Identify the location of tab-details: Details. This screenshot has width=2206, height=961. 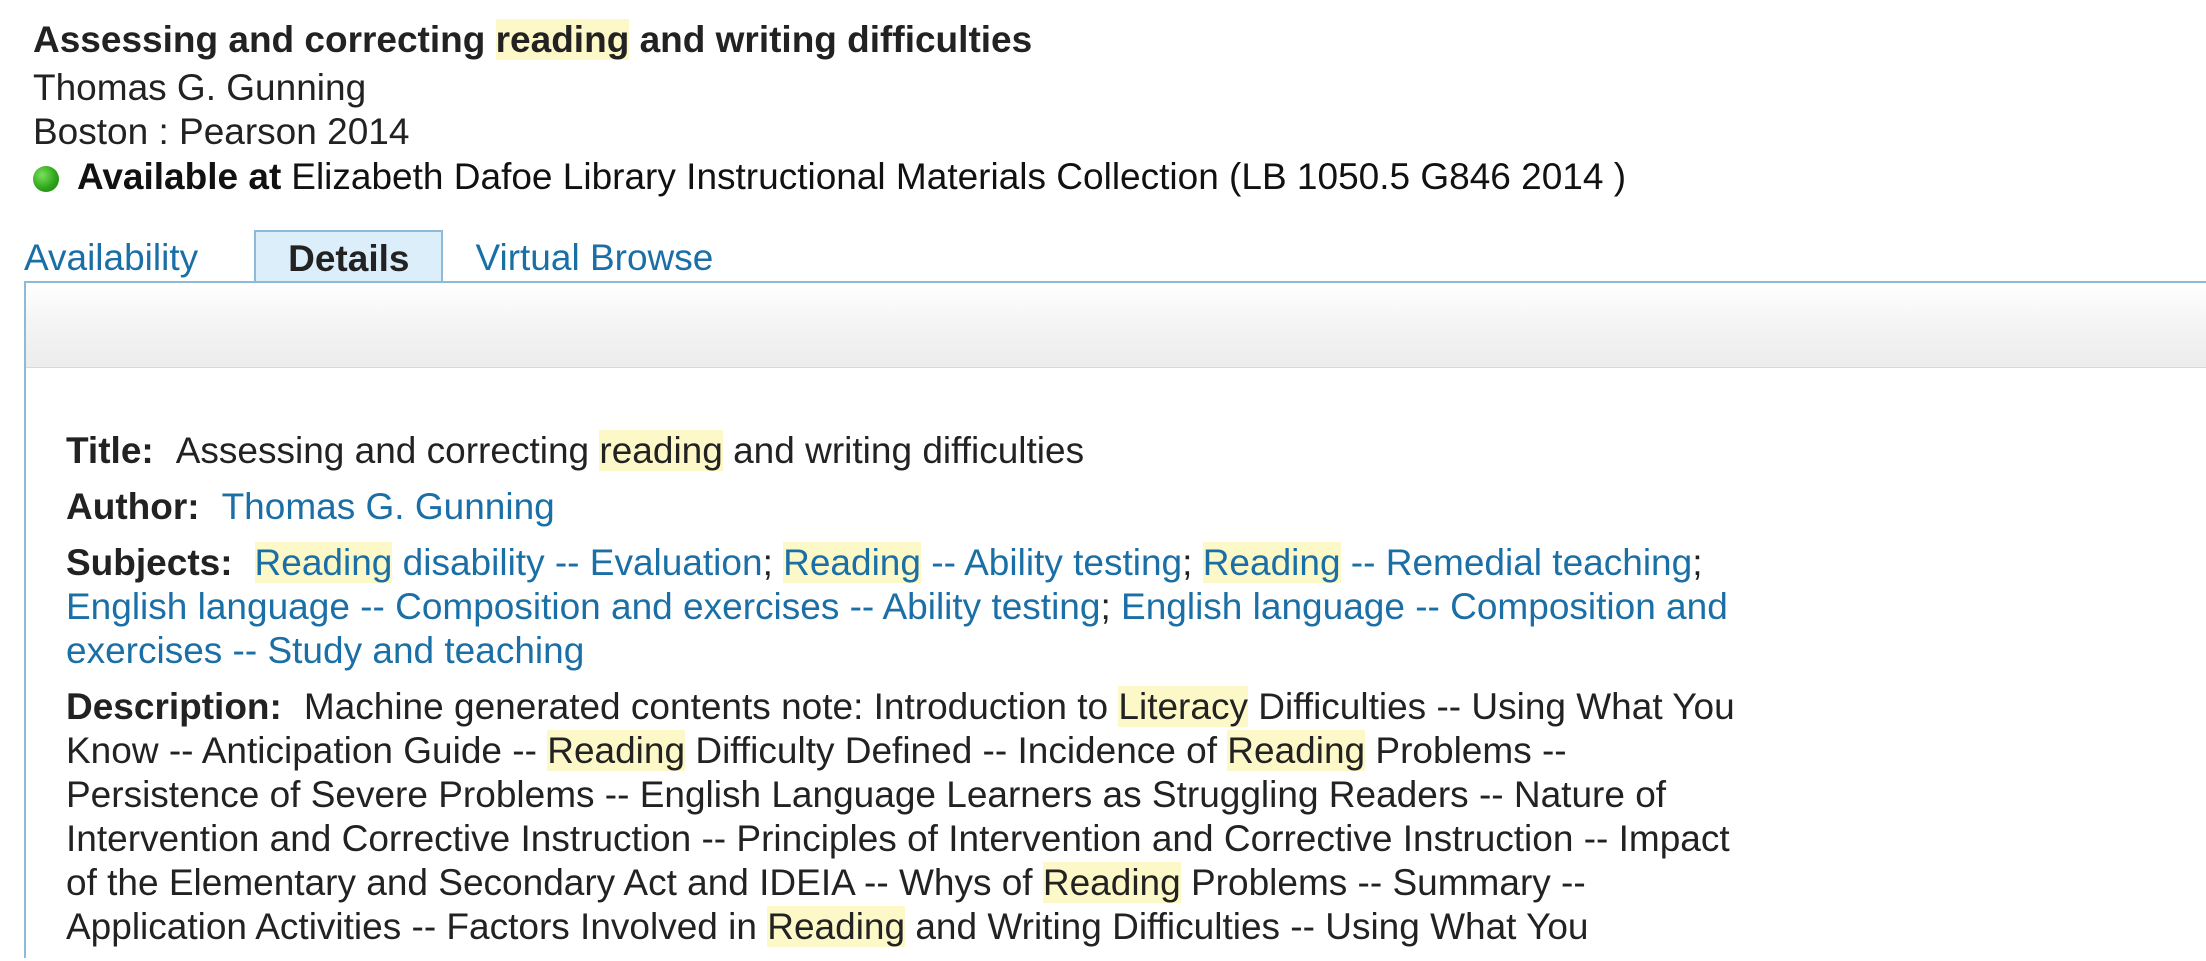
(349, 256).